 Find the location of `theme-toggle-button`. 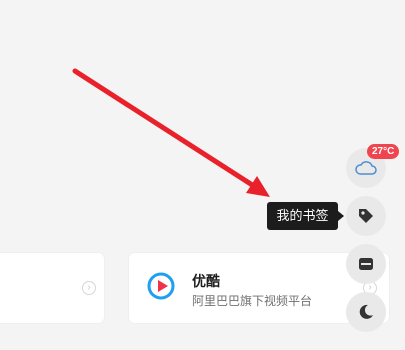

theme-toggle-button is located at coordinates (366, 312).